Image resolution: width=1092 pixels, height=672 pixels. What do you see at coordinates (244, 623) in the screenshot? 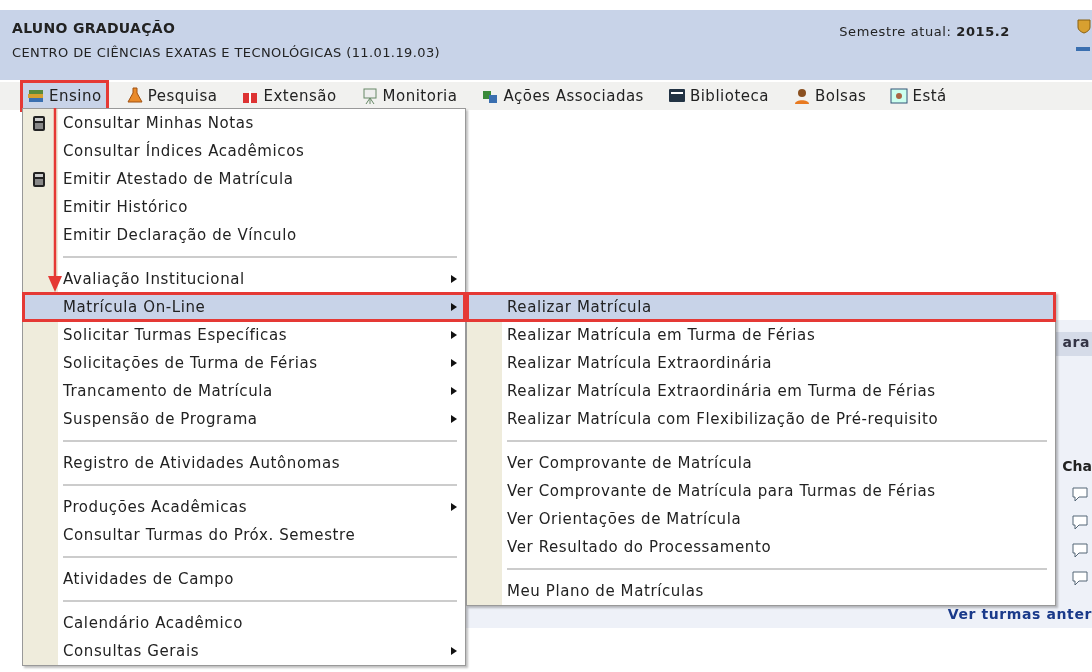
I see `menu-item: Calendário Acadêmico` at bounding box center [244, 623].